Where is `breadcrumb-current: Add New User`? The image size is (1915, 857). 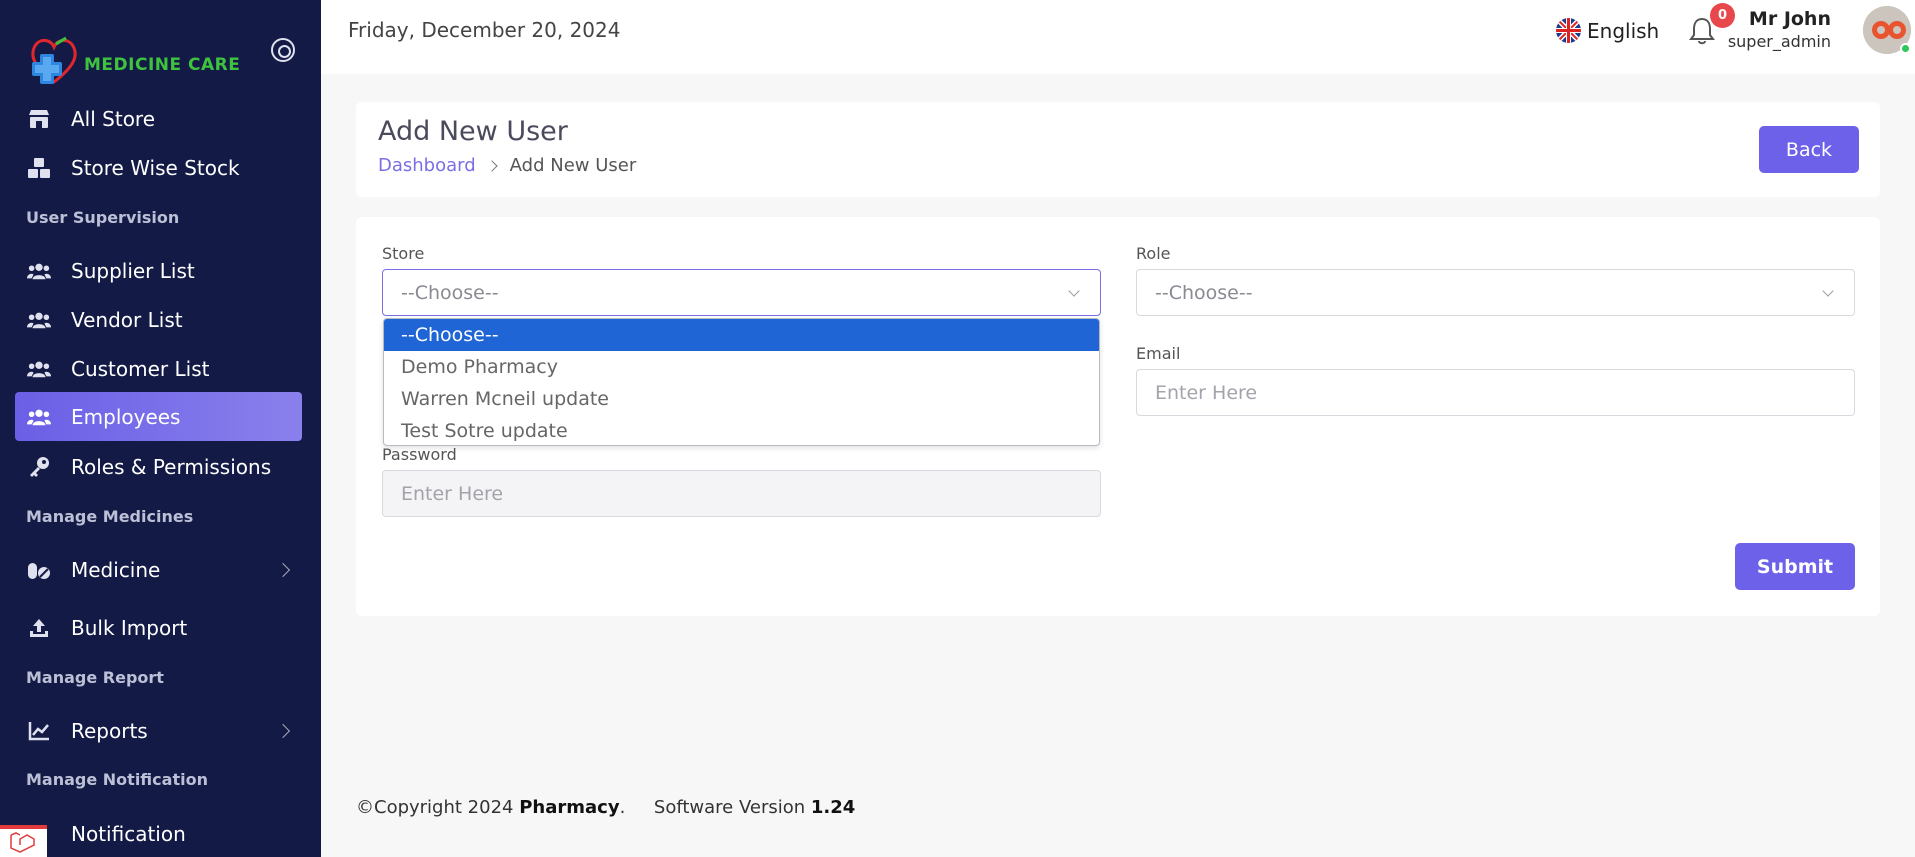 breadcrumb-current: Add New User is located at coordinates (573, 165).